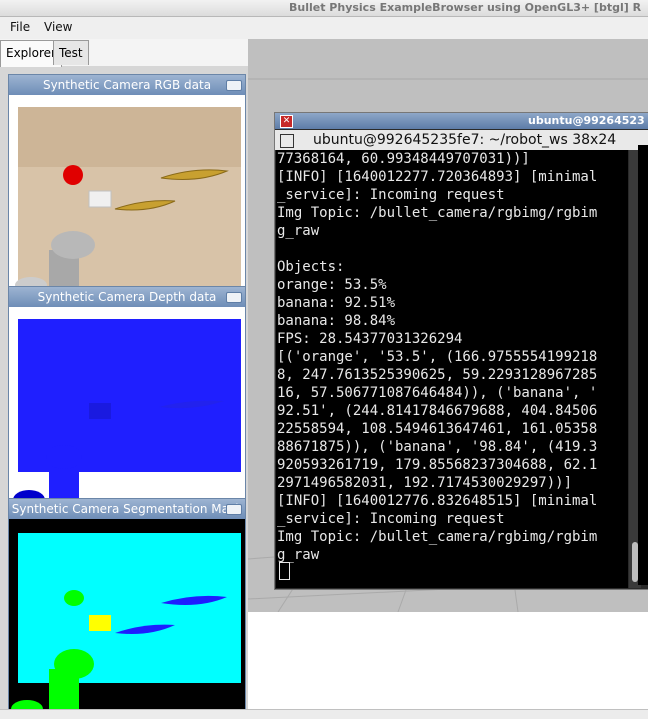 The image size is (648, 719). I want to click on depth-camera-image, so click(127, 403).